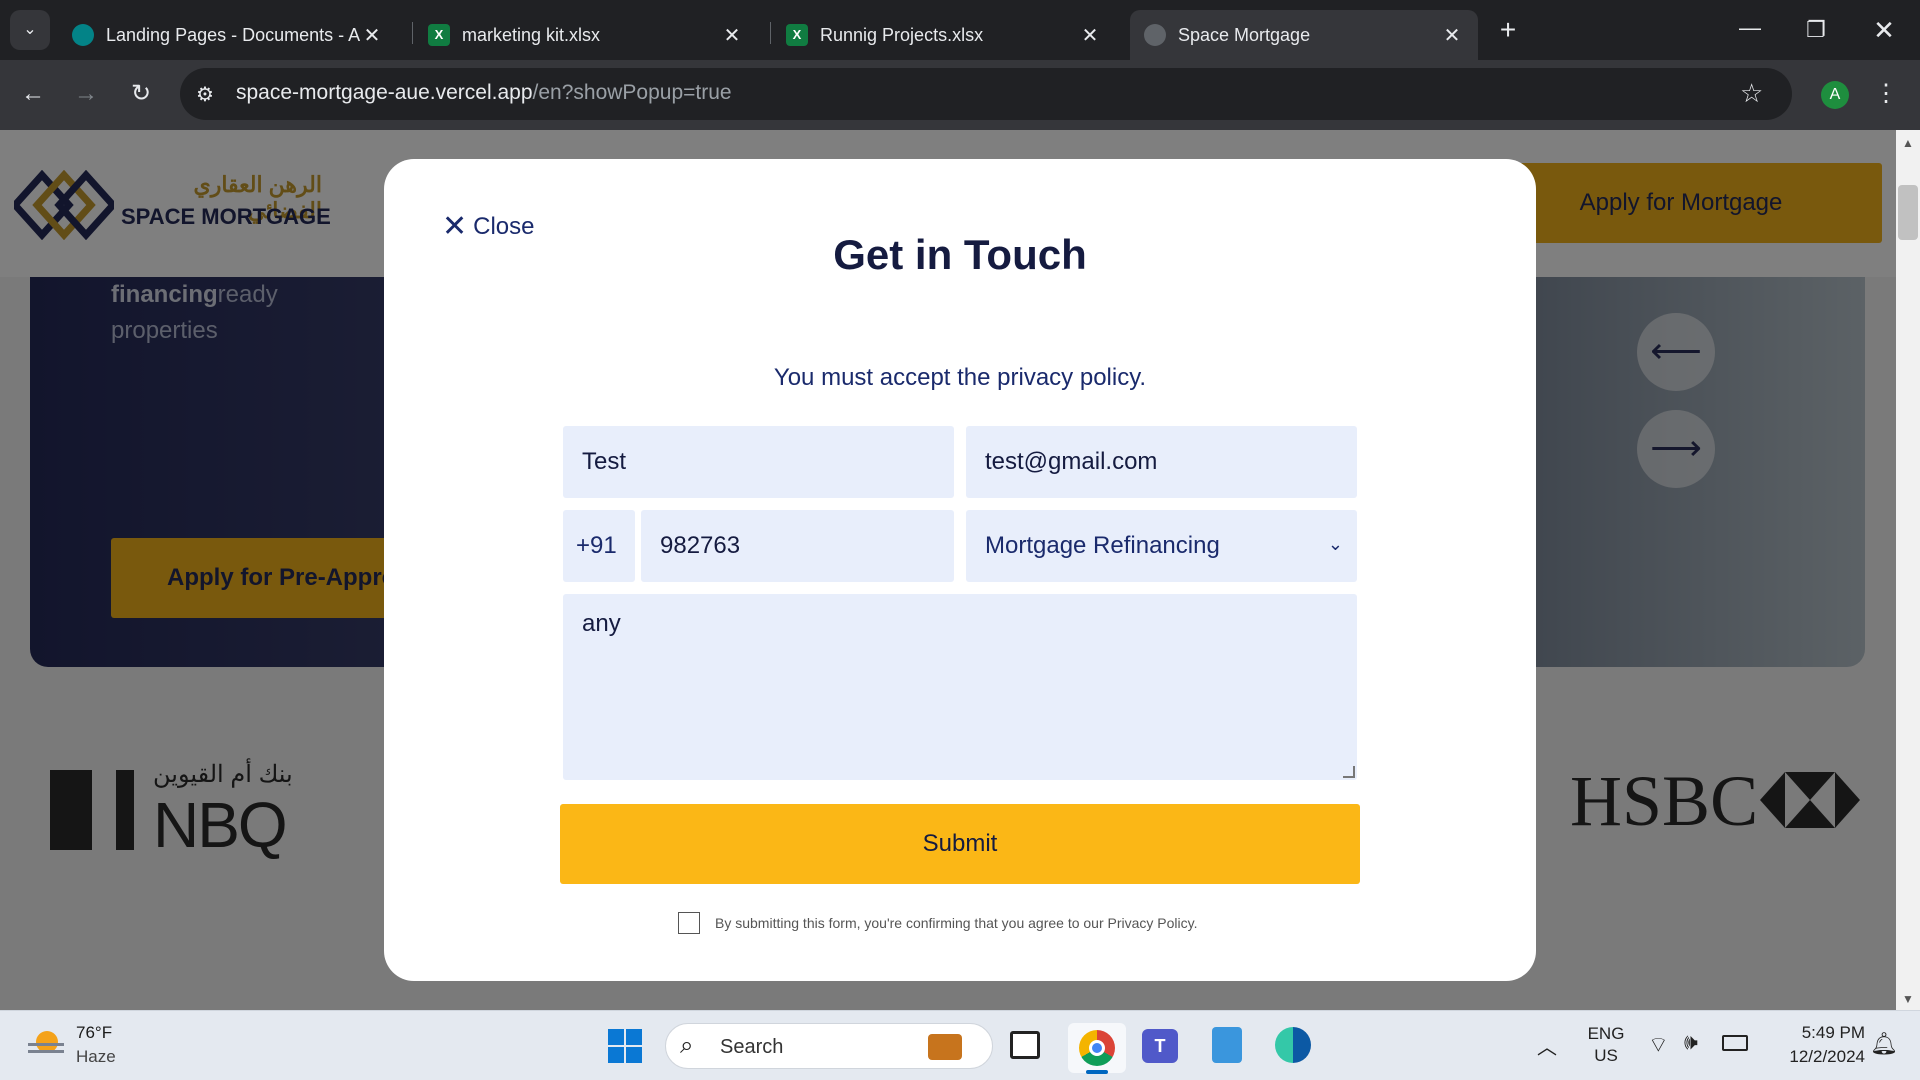 The width and height of the screenshot is (1920, 1080). I want to click on language-indicator: ENG US, so click(1606, 1045).